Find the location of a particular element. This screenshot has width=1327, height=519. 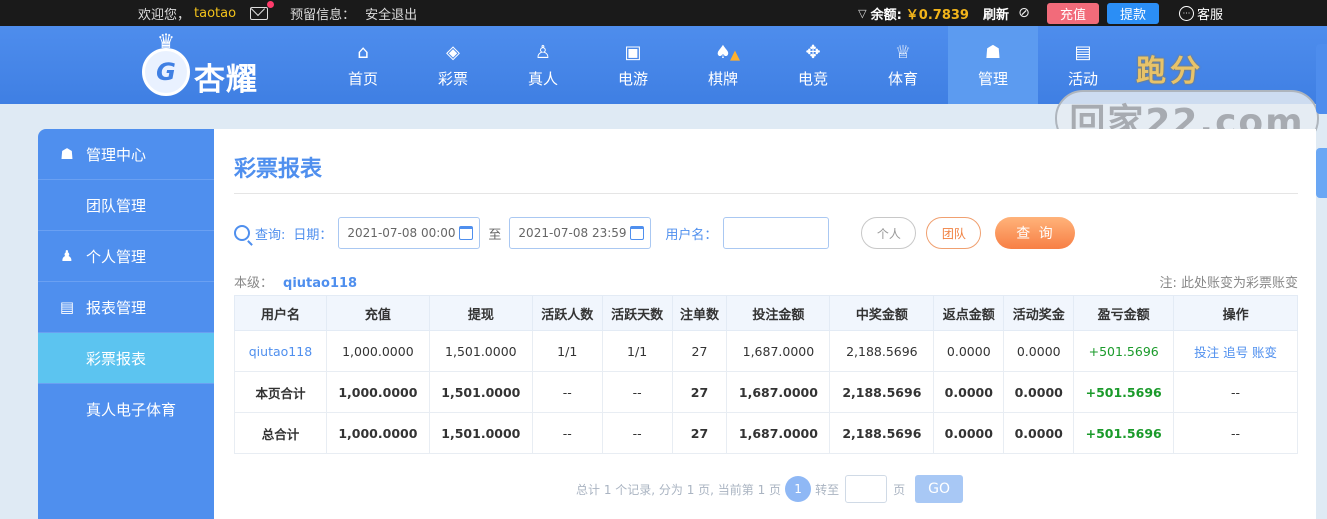

query-button: 查 询 is located at coordinates (1035, 233).